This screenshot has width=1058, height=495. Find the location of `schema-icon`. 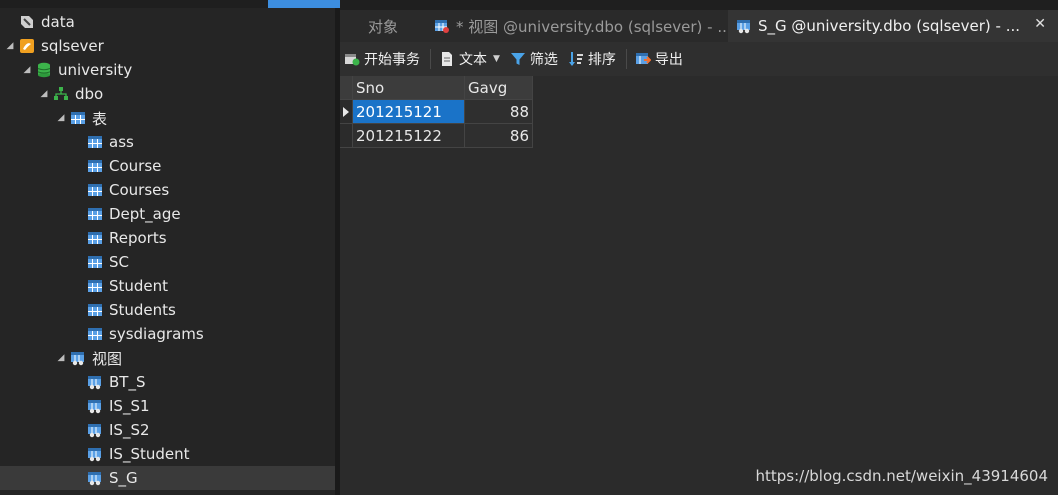

schema-icon is located at coordinates (61, 94).